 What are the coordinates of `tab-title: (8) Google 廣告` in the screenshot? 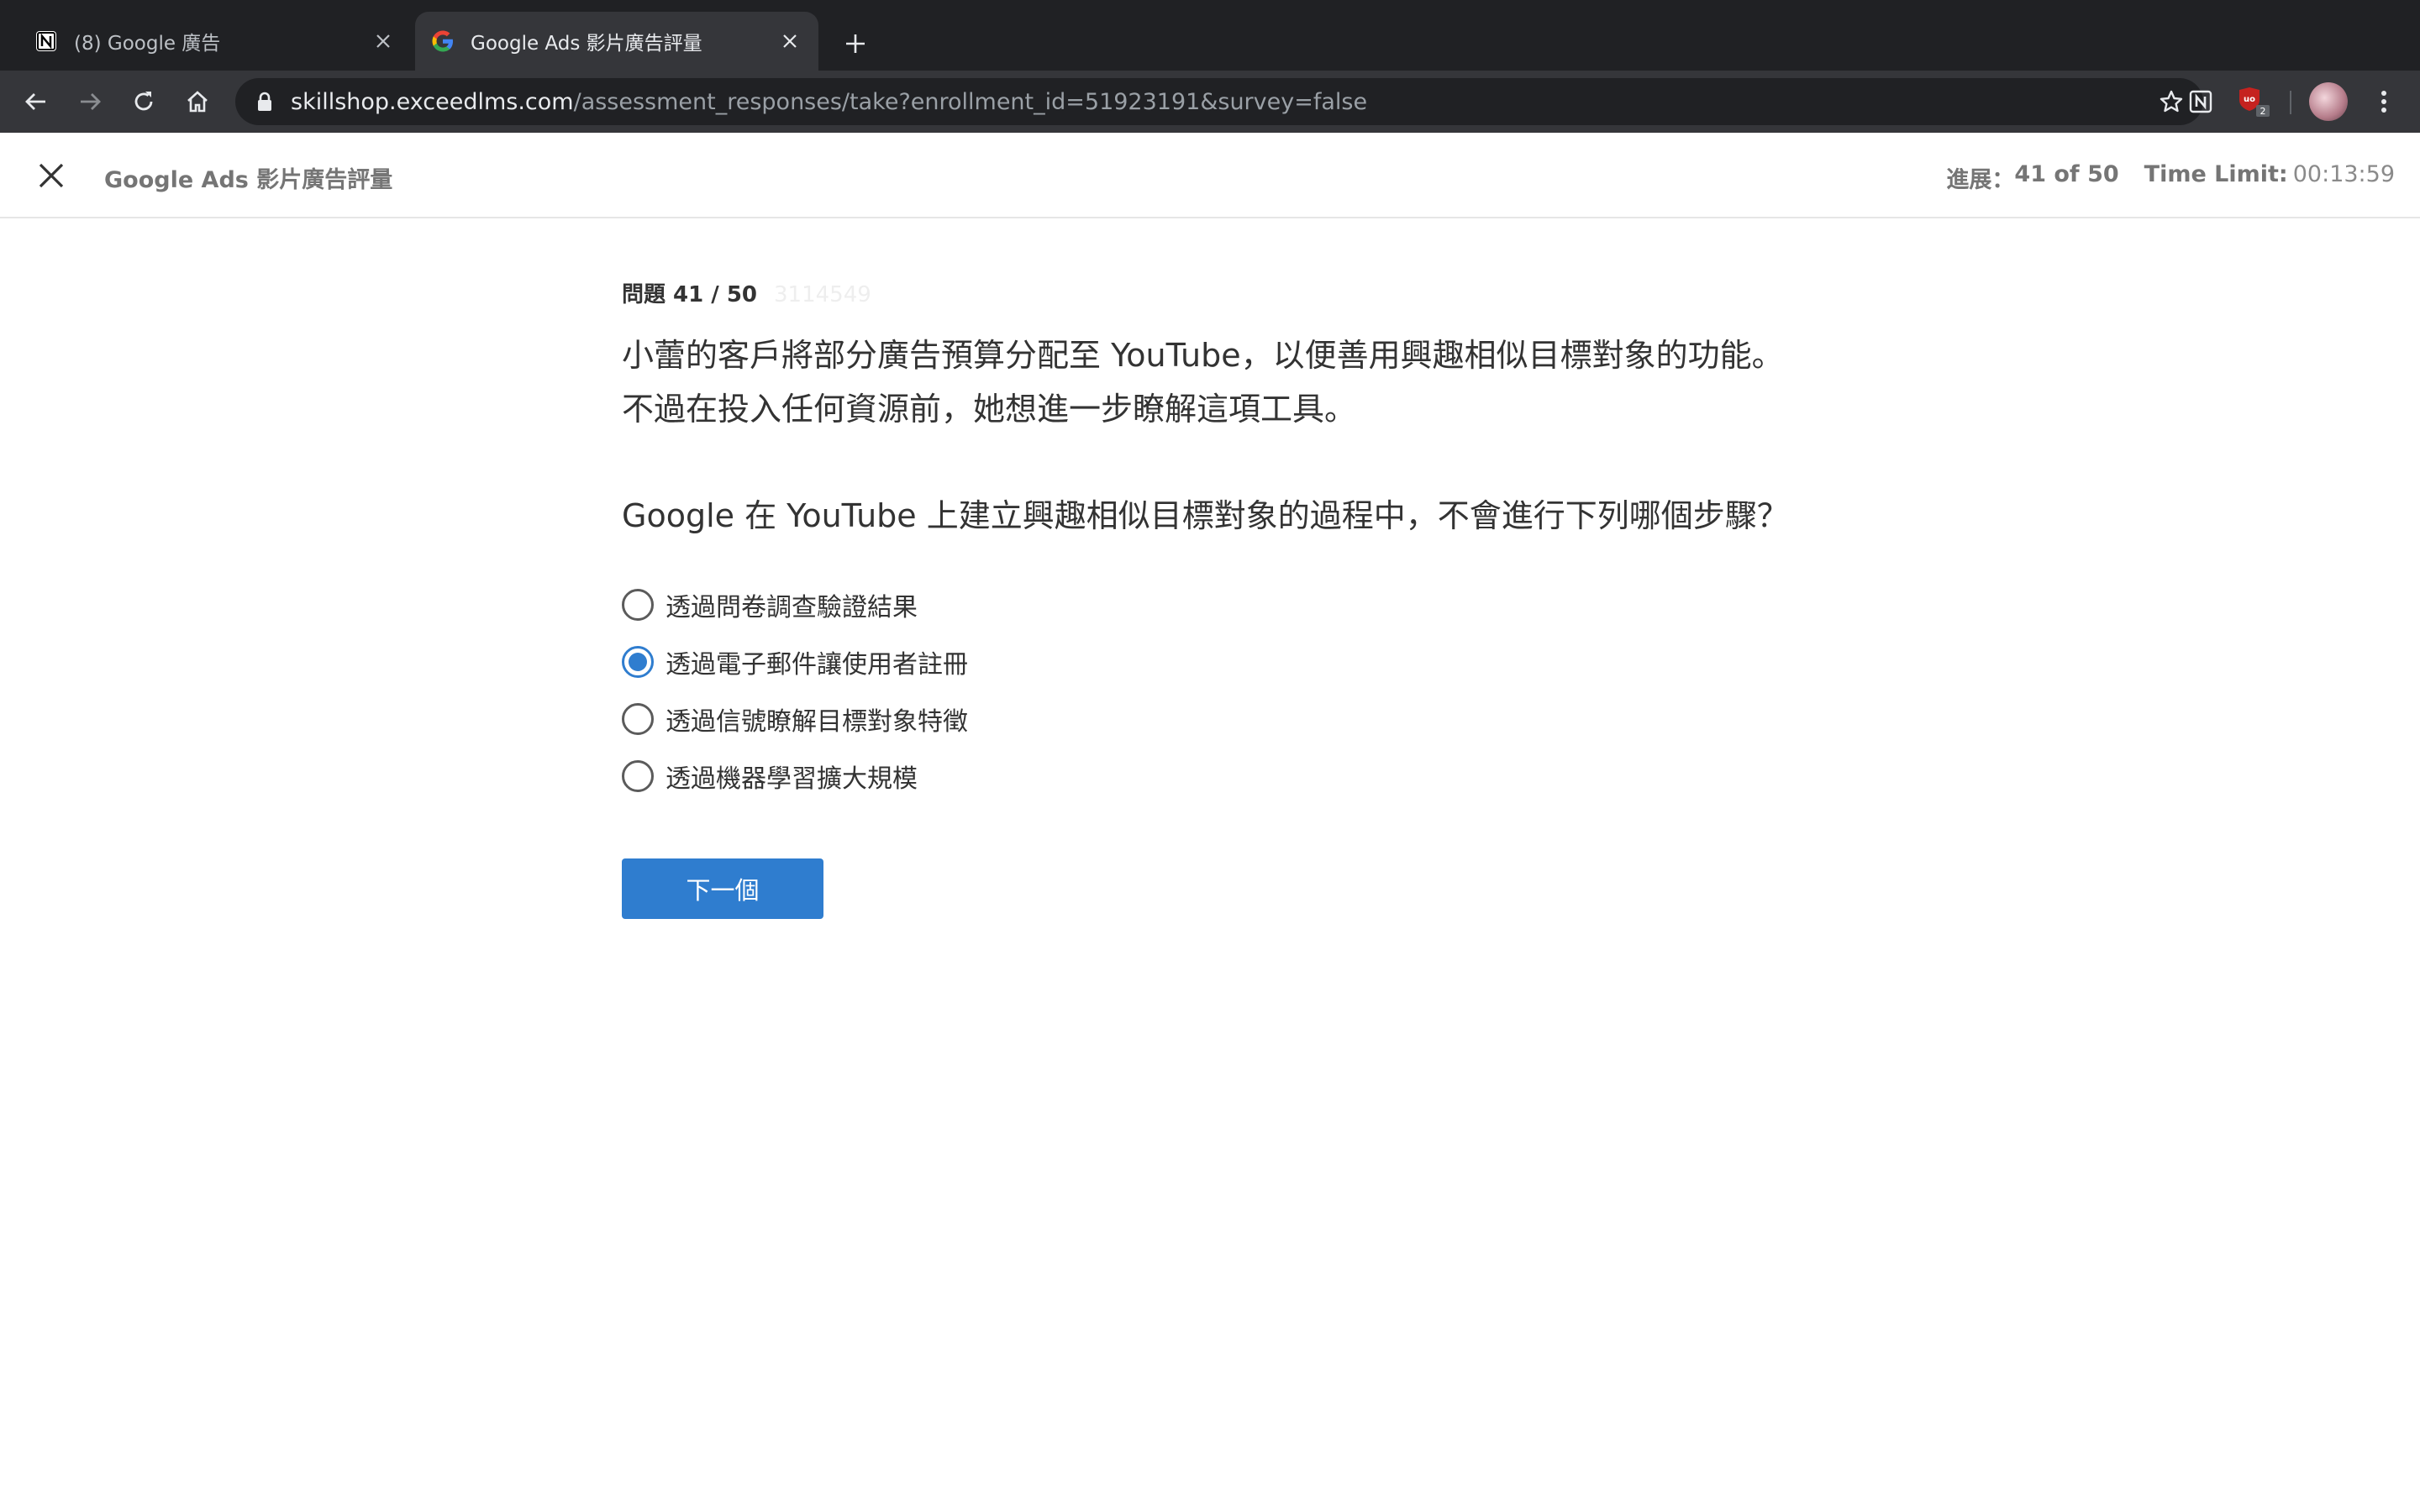 It's located at (147, 44).